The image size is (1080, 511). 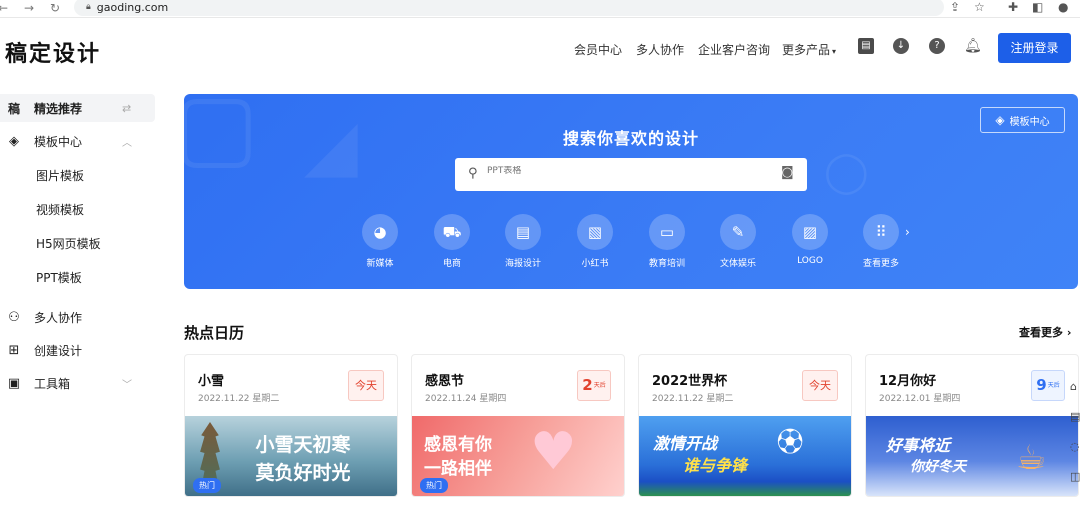 What do you see at coordinates (380, 232) in the screenshot?
I see `new-media-icon: ◕` at bounding box center [380, 232].